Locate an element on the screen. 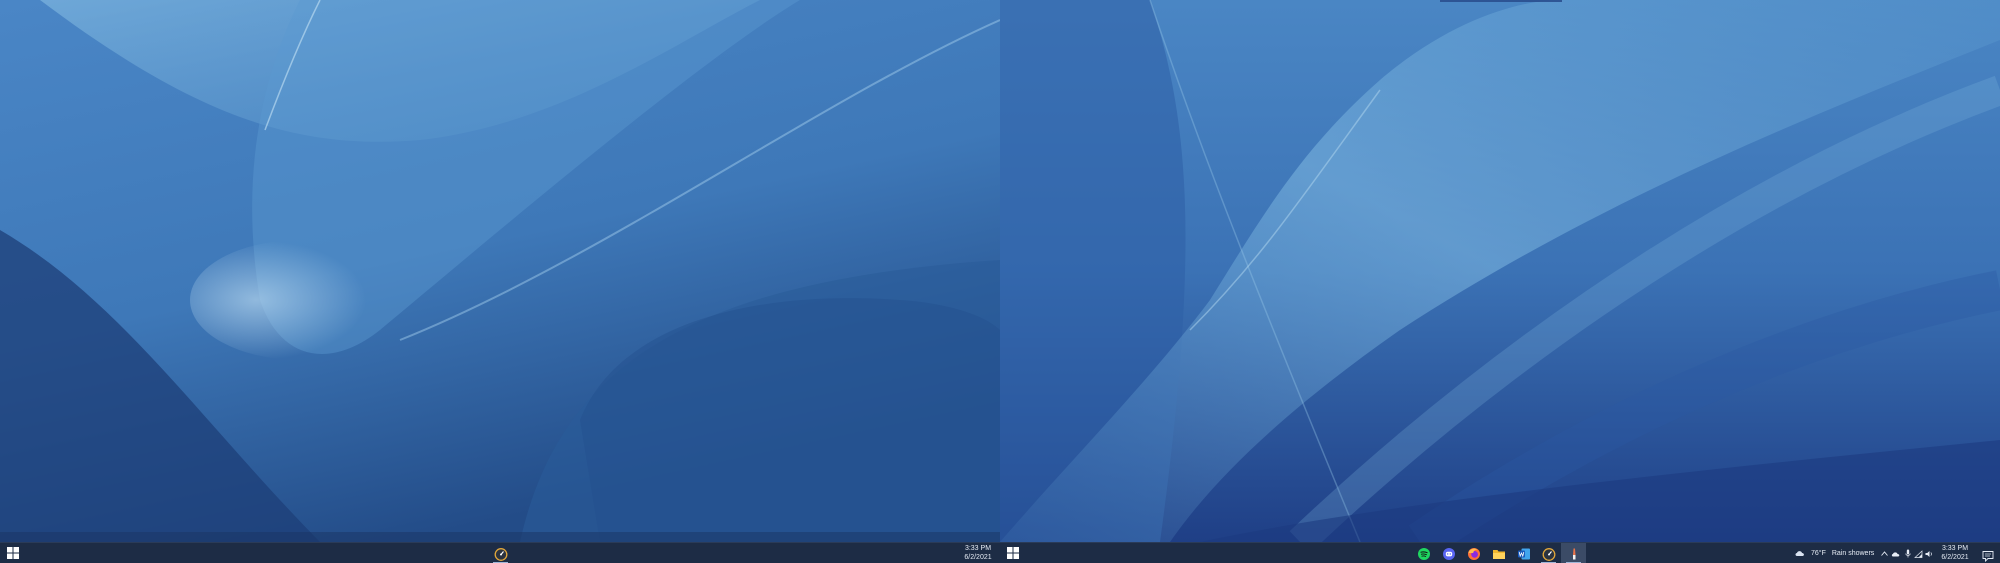  system-tray is located at coordinates (1907, 553).